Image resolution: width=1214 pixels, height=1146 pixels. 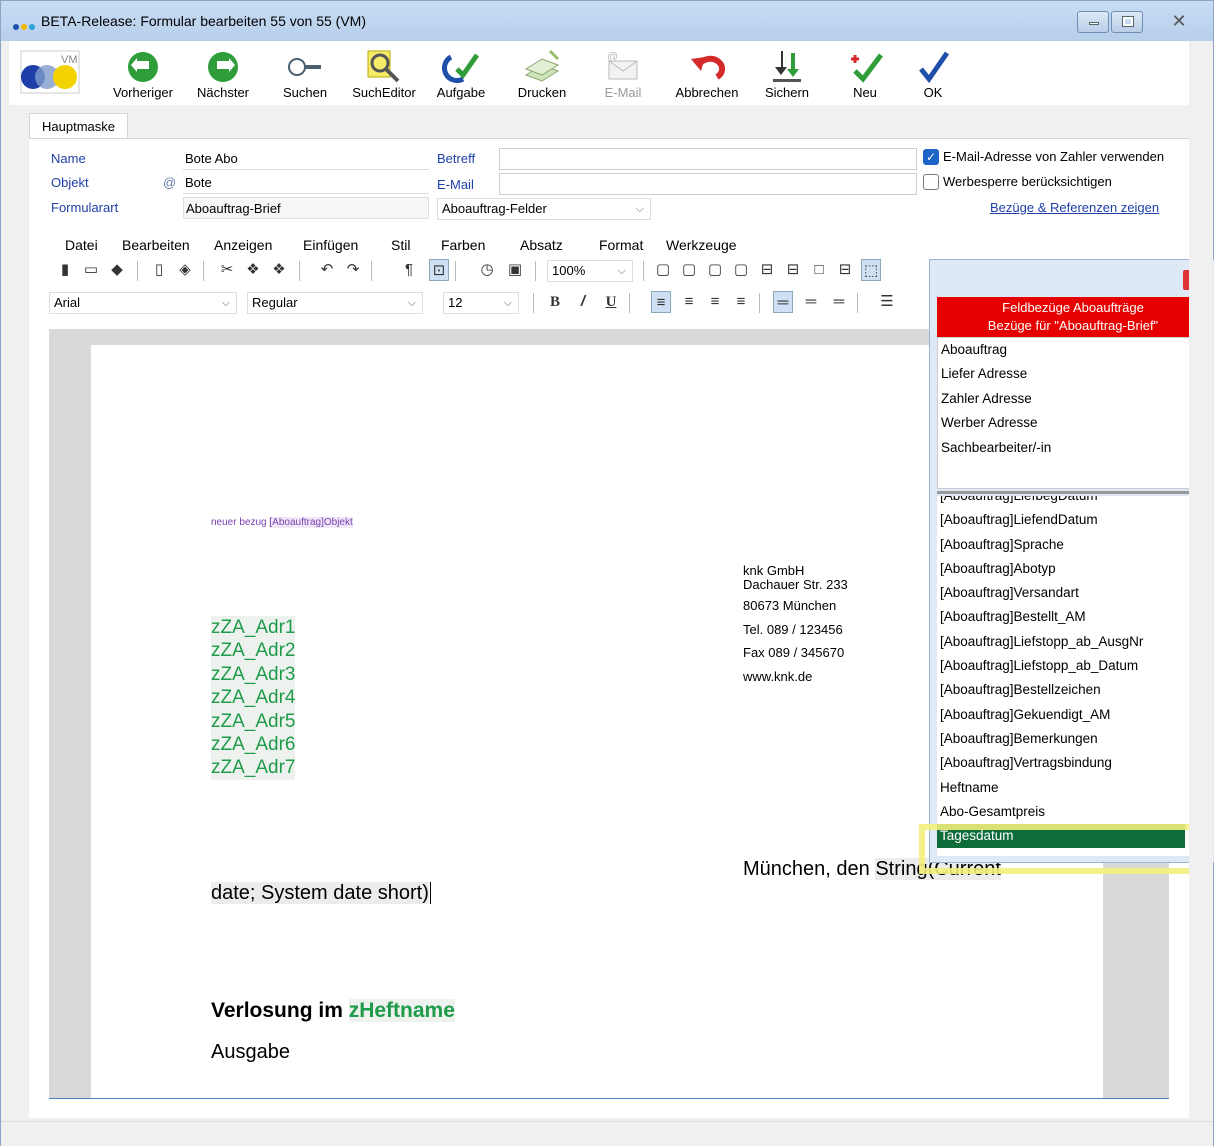 I want to click on align-justify-icon: ≡, so click(x=741, y=302).